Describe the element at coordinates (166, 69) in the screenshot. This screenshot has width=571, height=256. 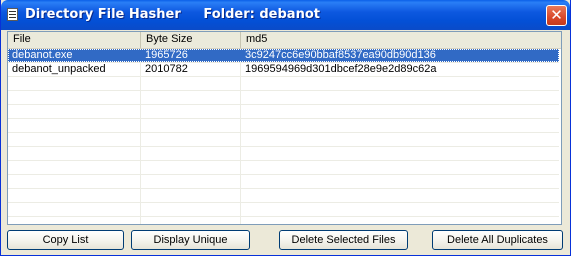
I see `cell-byte-size: 2010782` at that location.